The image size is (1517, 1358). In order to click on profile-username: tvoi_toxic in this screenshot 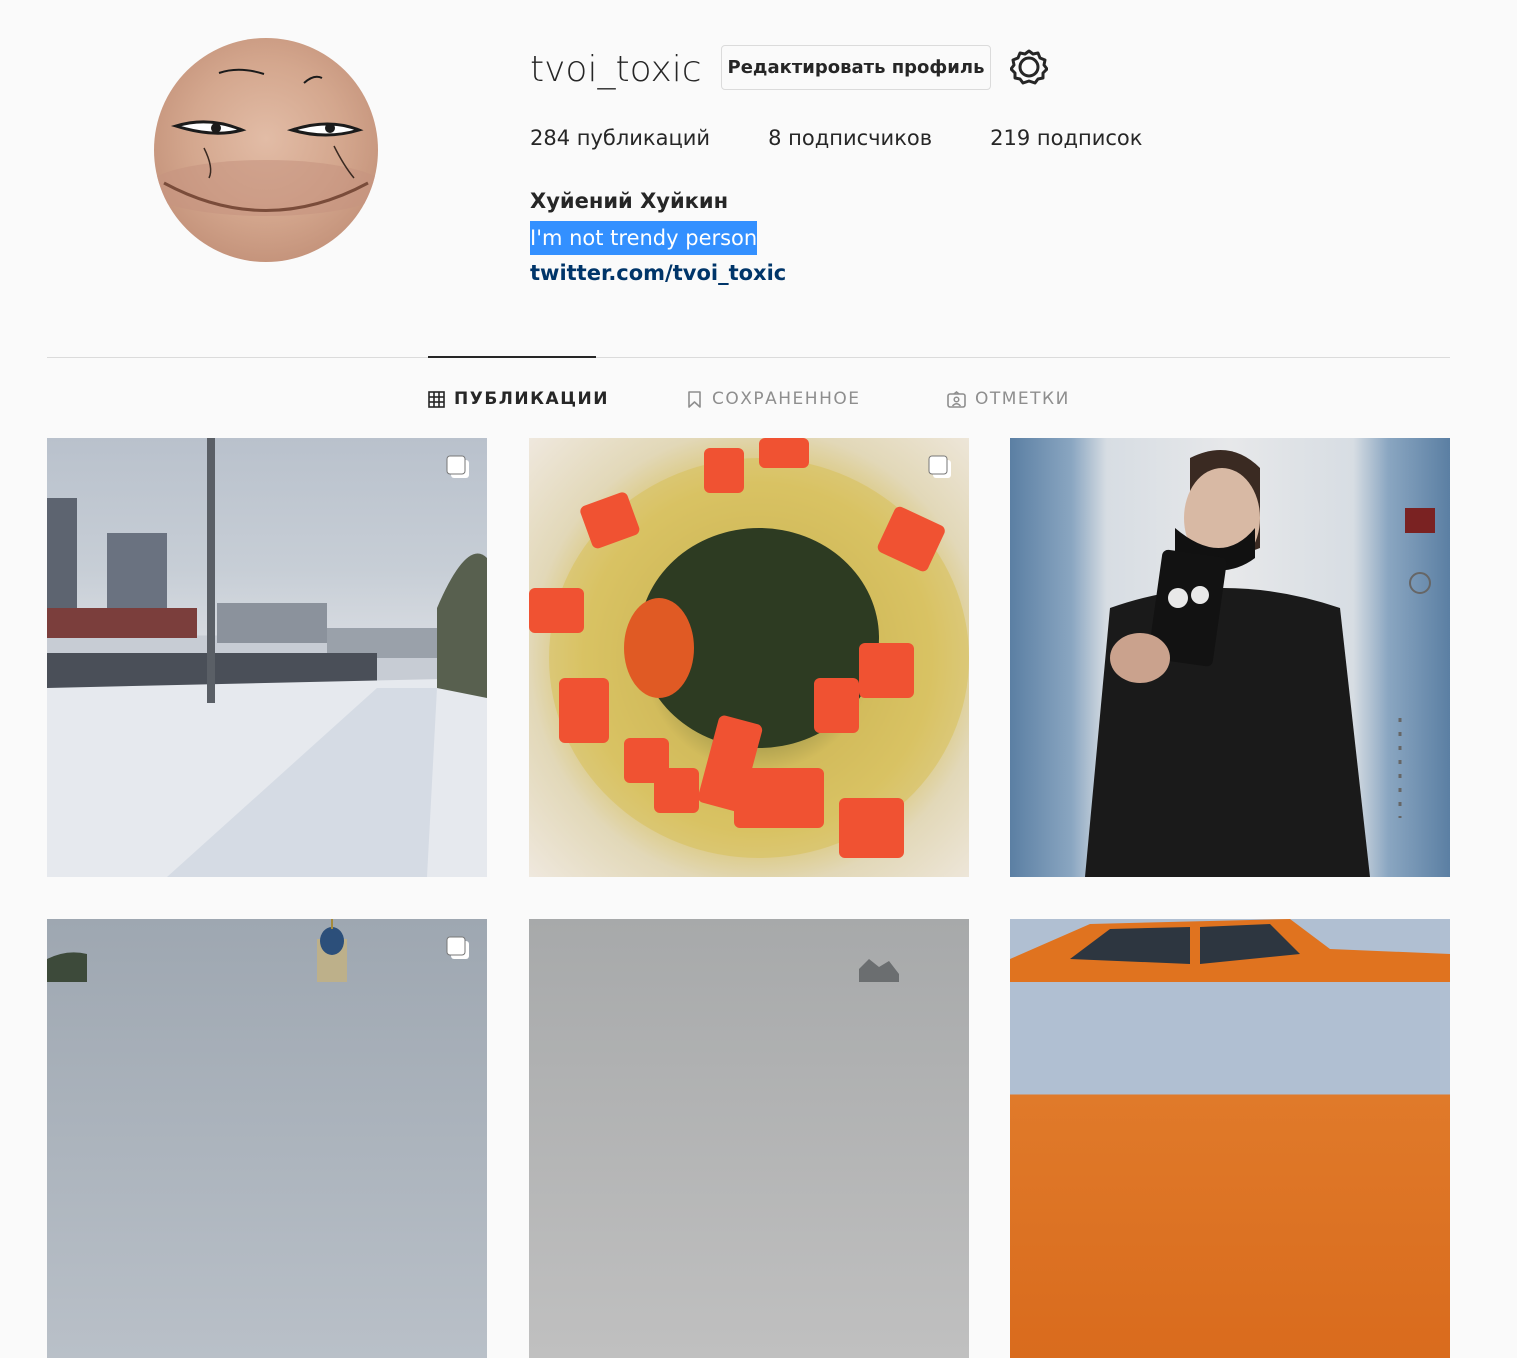, I will do `click(616, 69)`.